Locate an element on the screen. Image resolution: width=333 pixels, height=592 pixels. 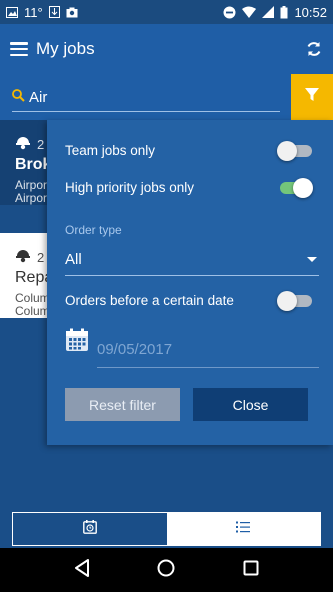
calendar-icon is located at coordinates (77, 342).